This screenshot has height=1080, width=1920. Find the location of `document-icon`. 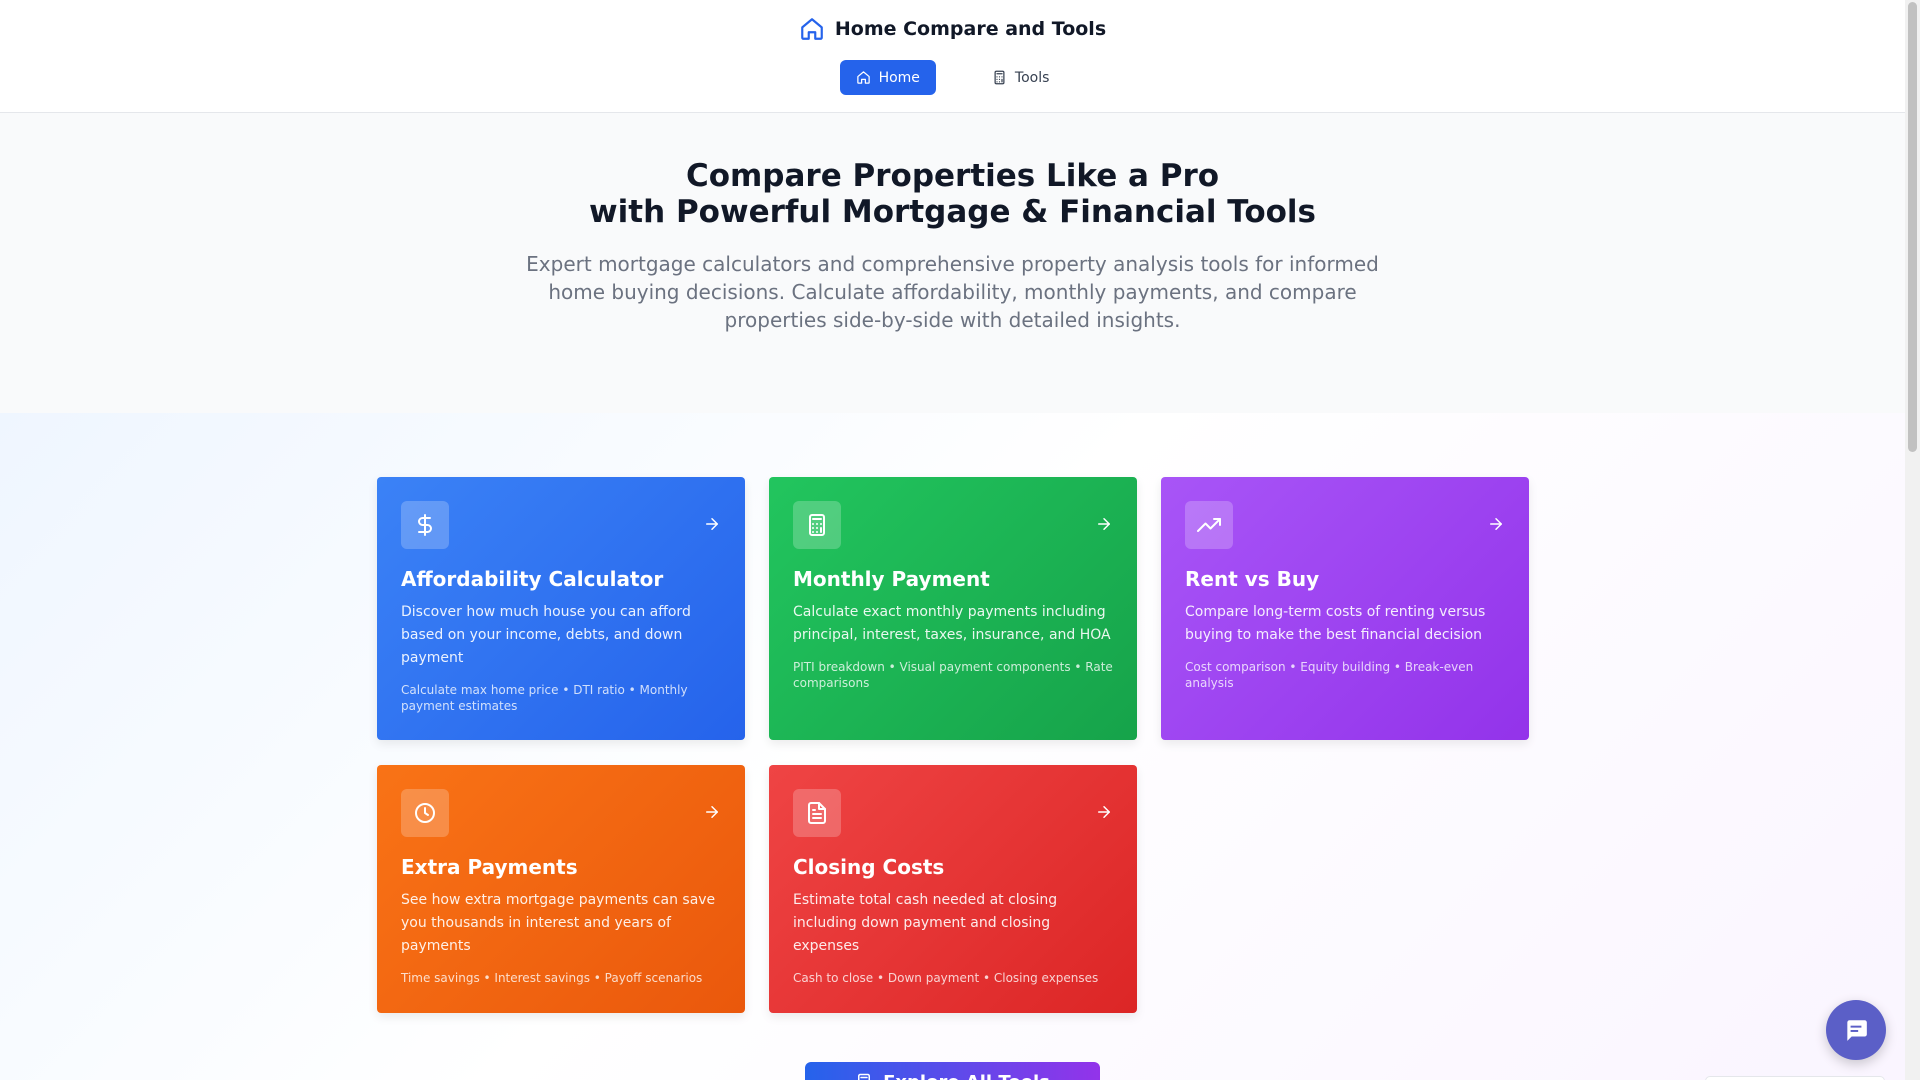

document-icon is located at coordinates (817, 813).